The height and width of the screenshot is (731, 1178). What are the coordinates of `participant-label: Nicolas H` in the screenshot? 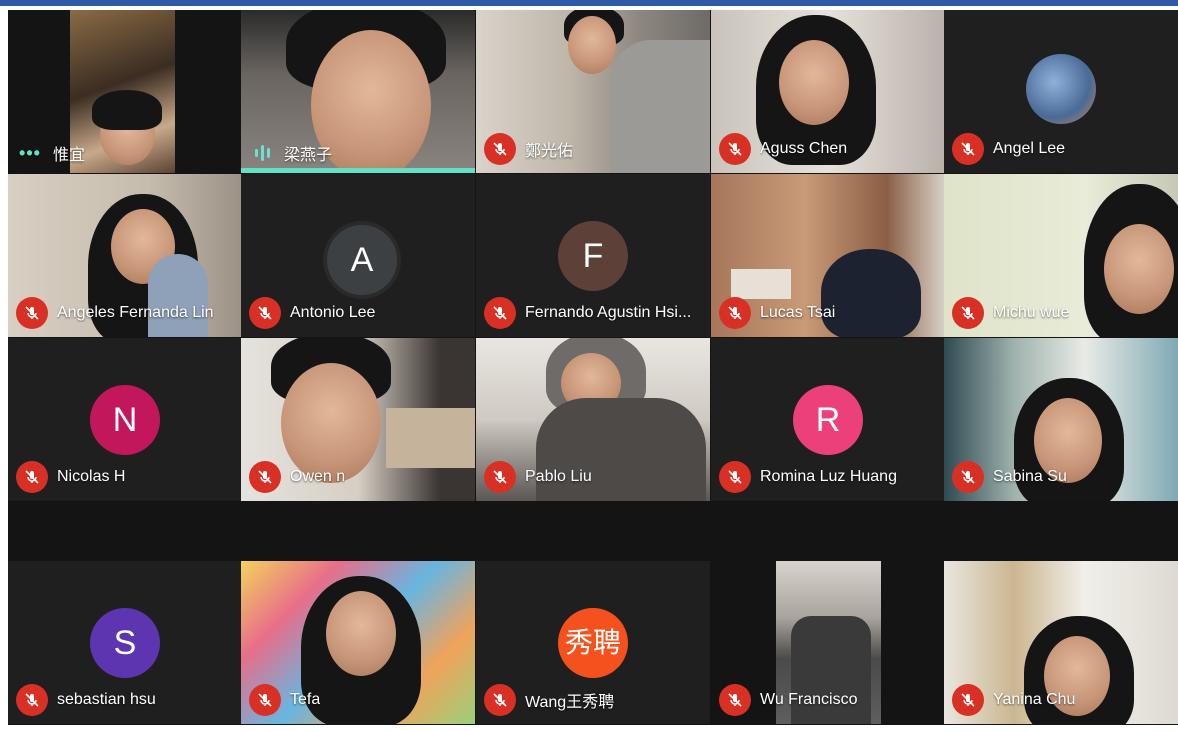 It's located at (70, 477).